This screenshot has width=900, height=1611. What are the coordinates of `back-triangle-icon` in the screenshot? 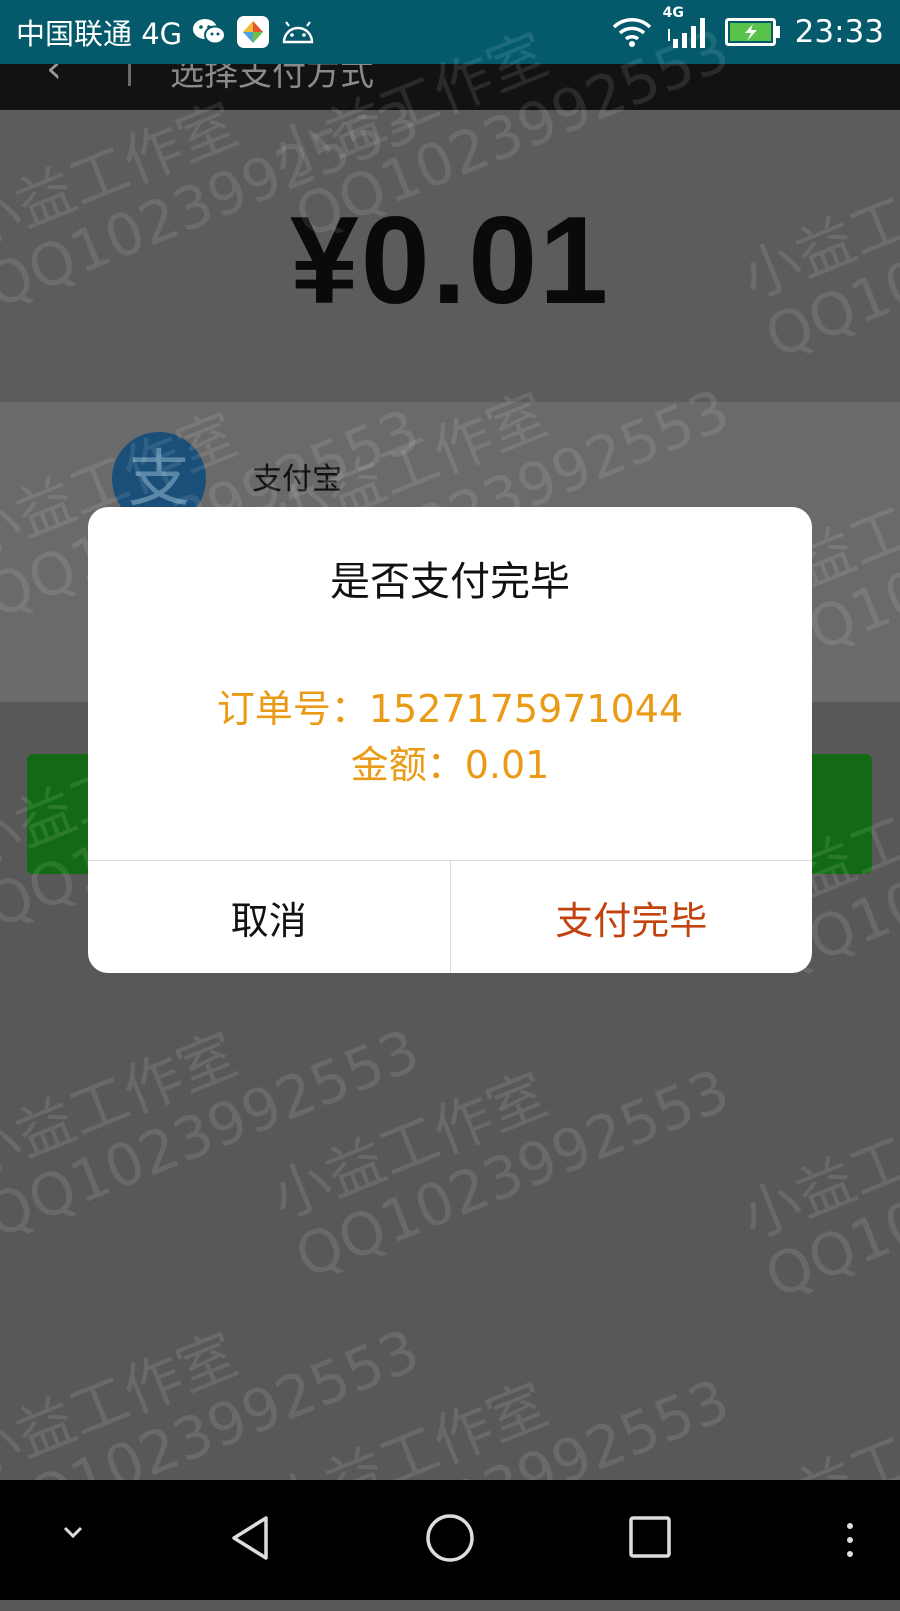 It's located at (251, 1538).